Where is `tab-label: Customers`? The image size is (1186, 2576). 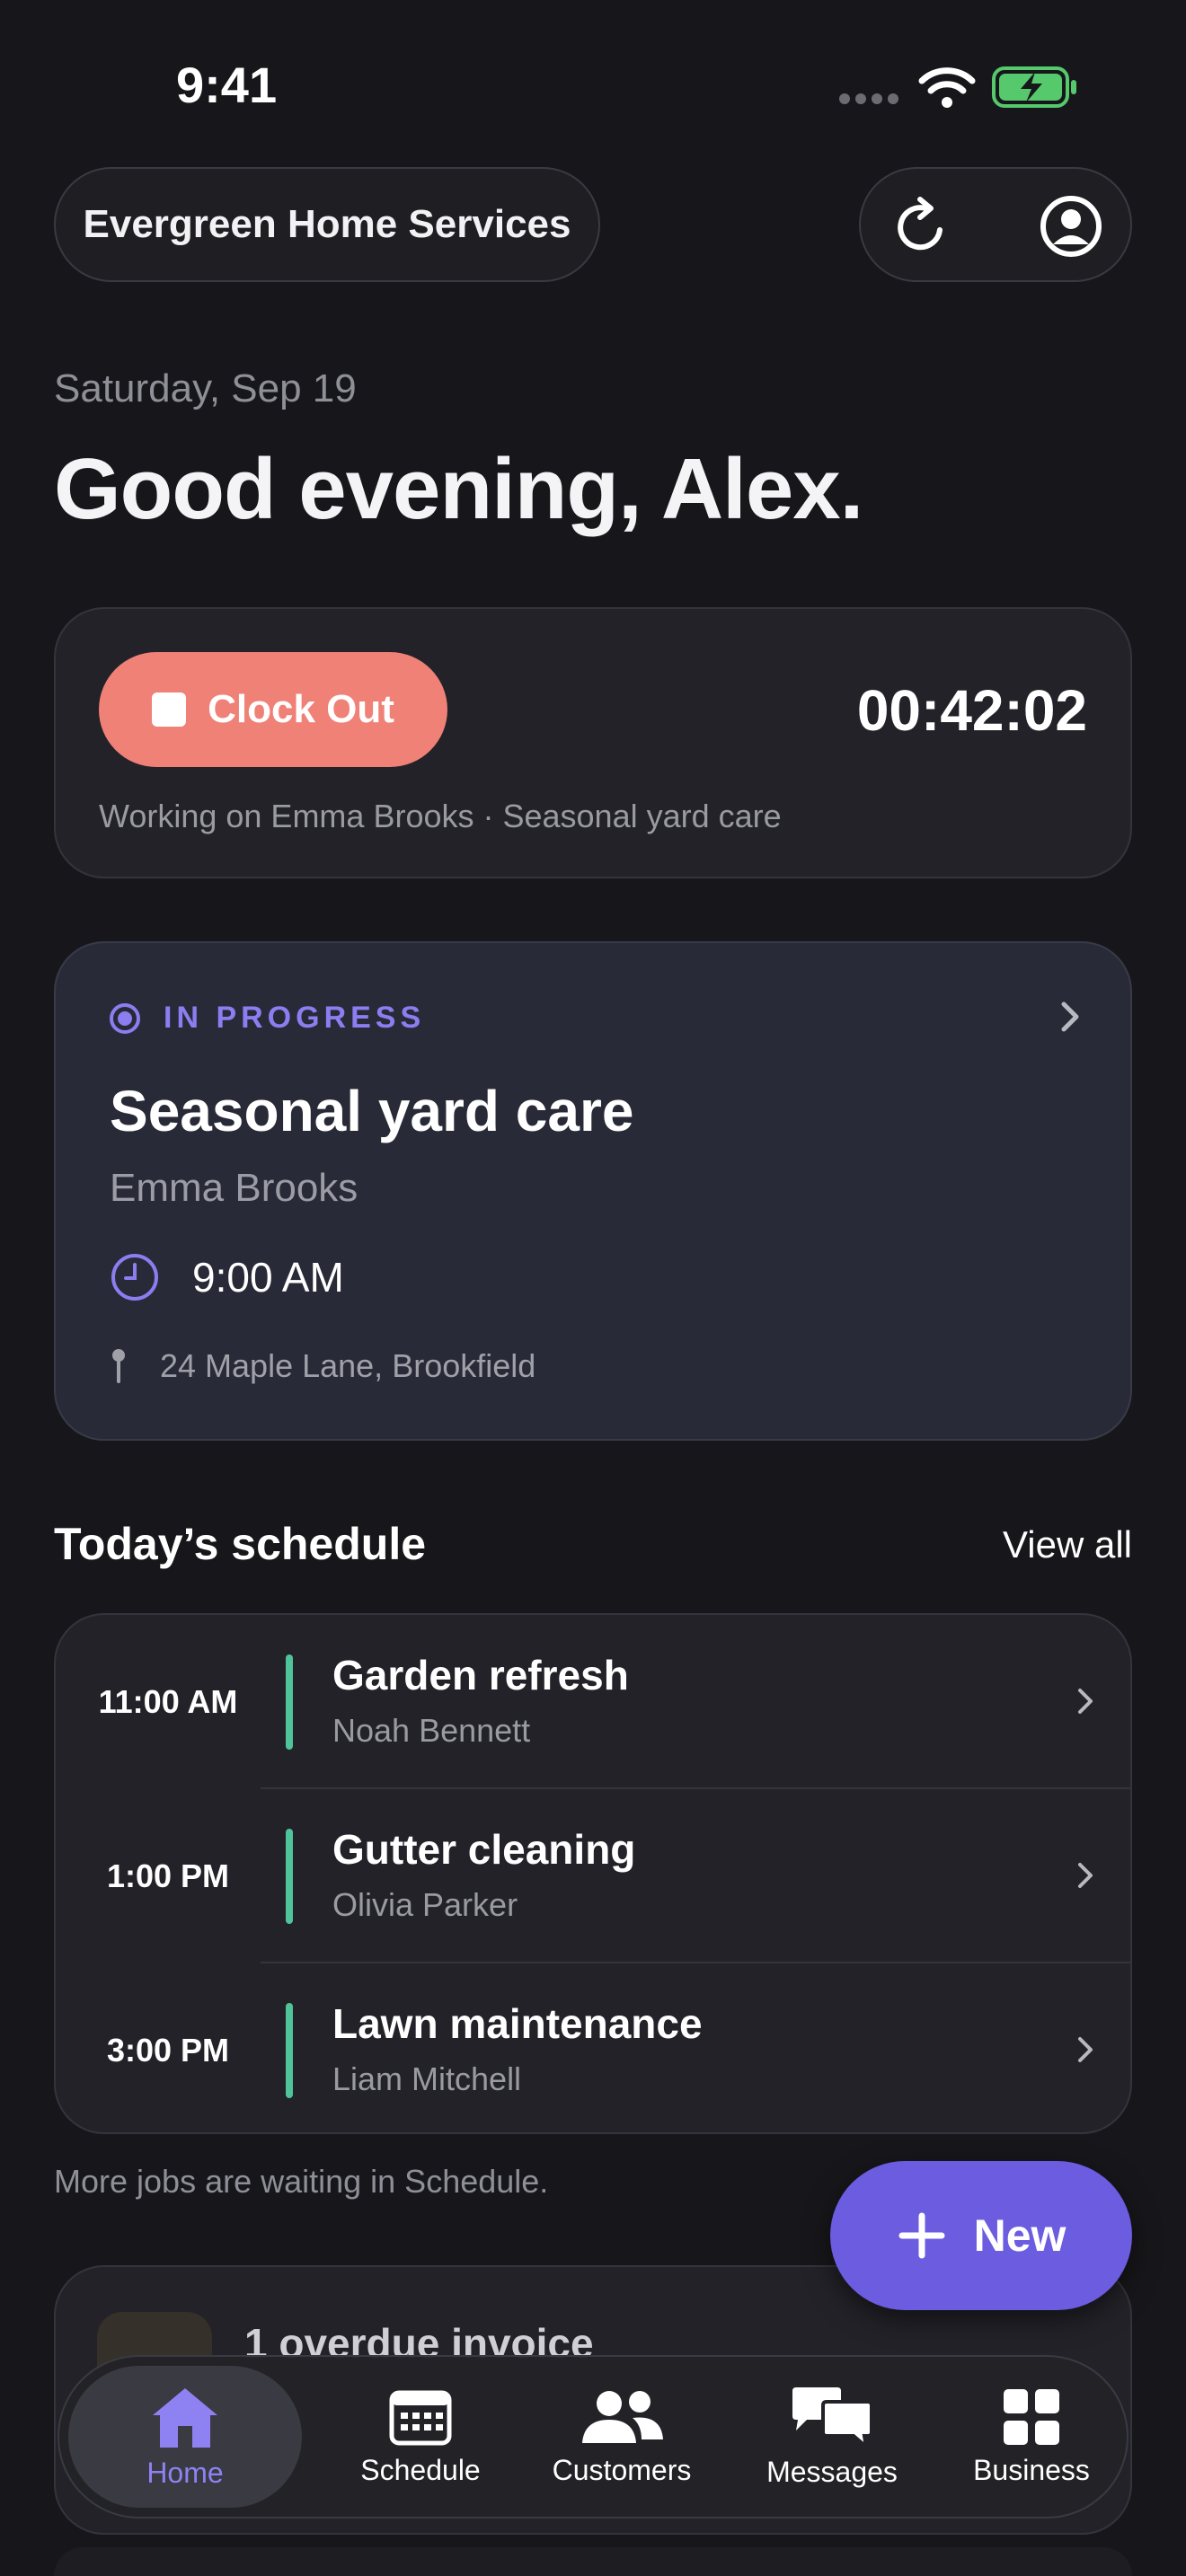 tab-label: Customers is located at coordinates (622, 2469).